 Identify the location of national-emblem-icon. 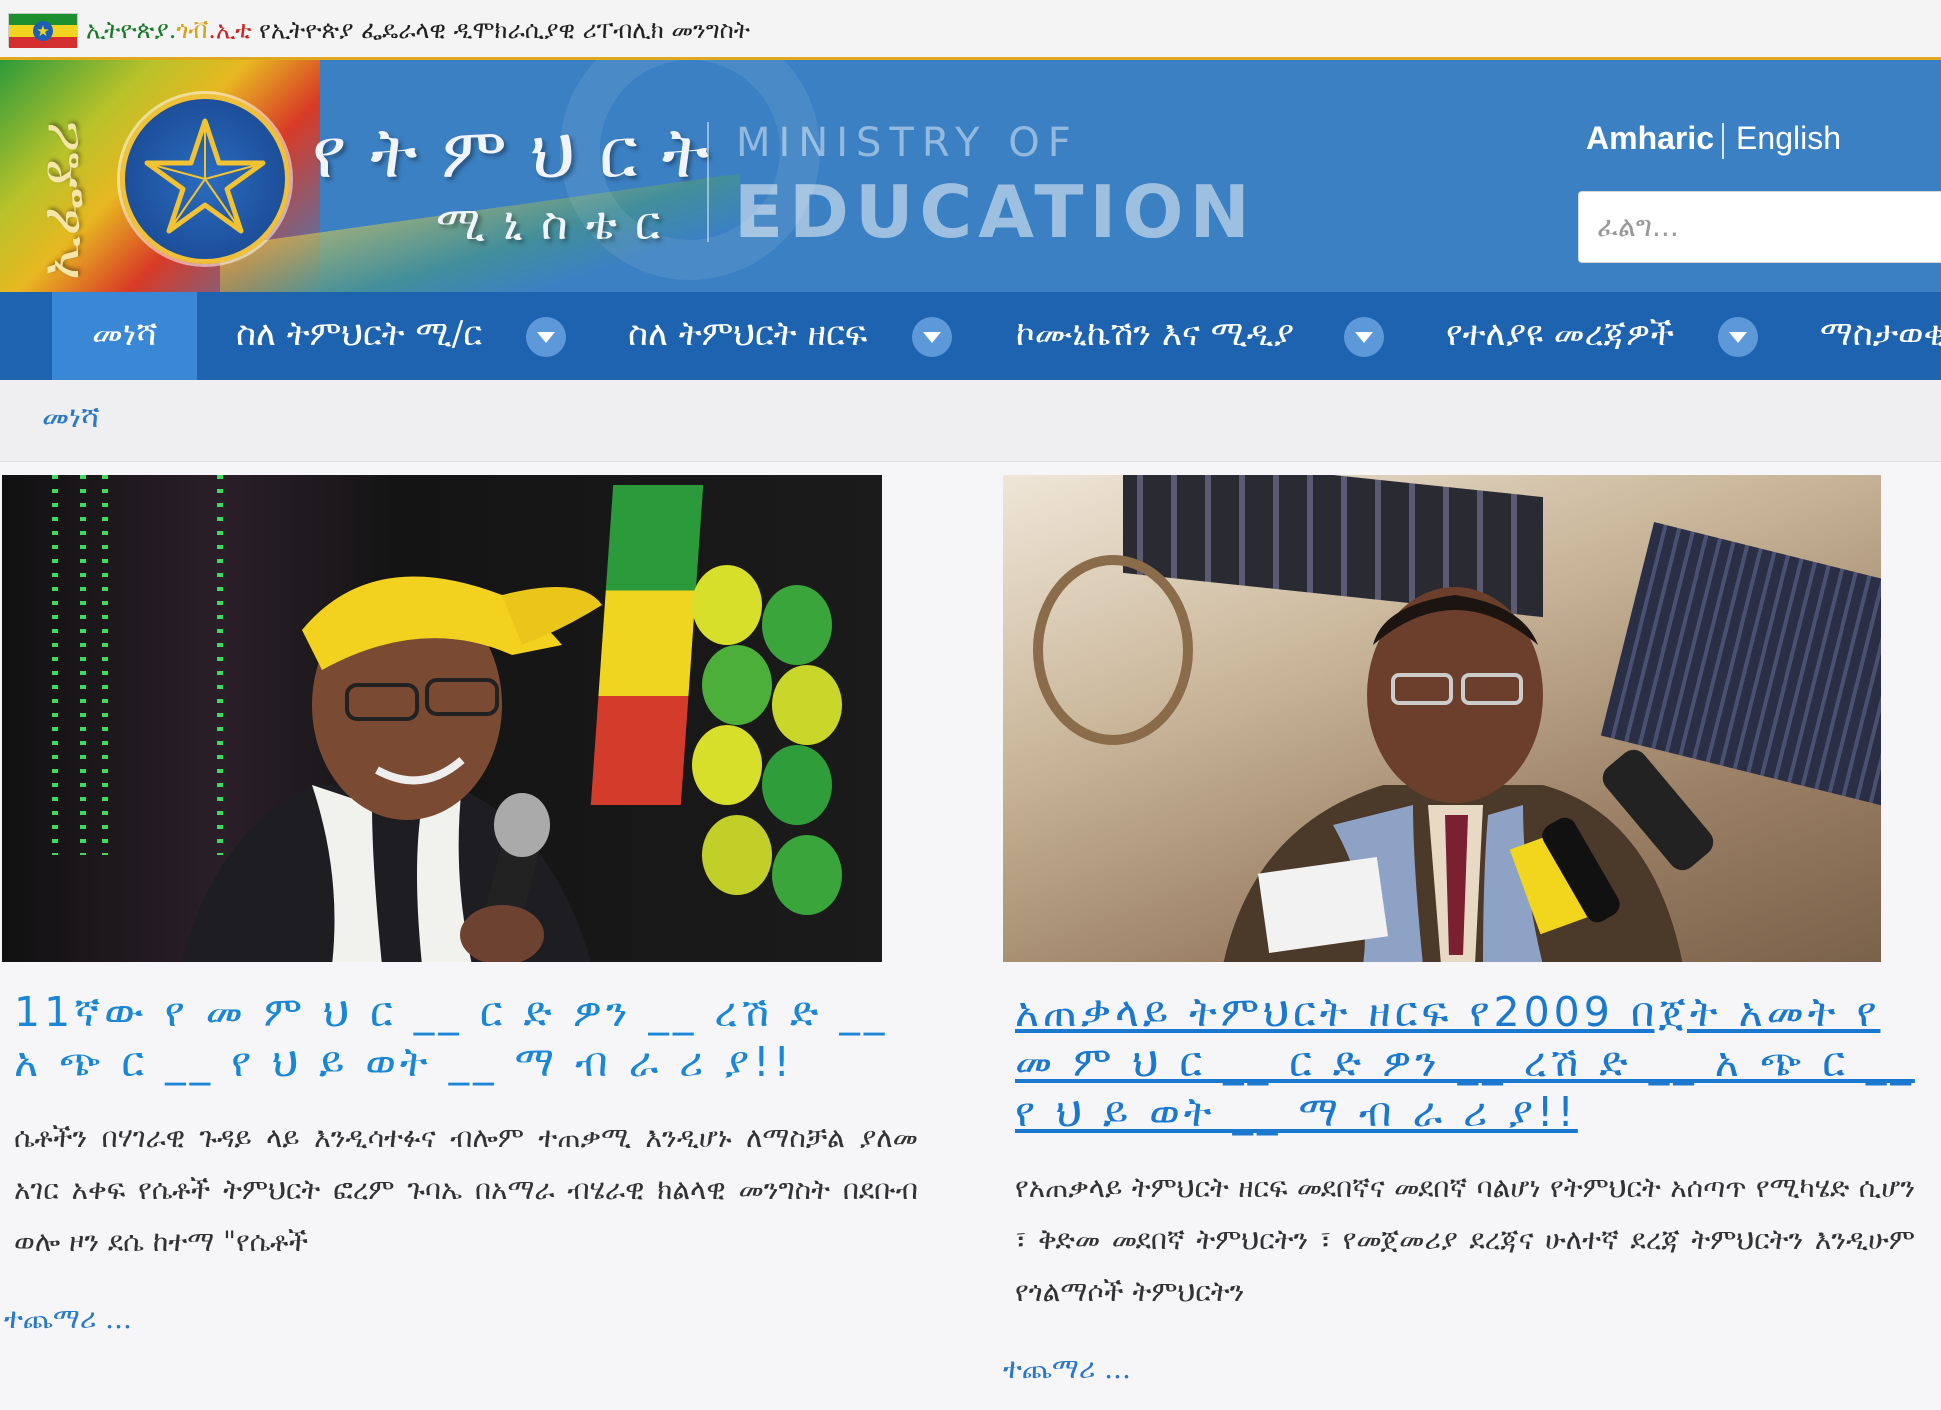
(205, 179).